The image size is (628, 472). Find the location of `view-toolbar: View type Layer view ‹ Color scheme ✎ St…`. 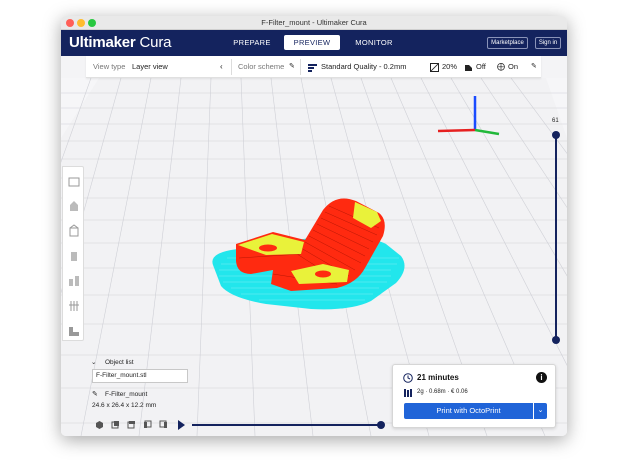

view-toolbar: View type Layer view ‹ Color scheme ✎ St… is located at coordinates (313, 67).